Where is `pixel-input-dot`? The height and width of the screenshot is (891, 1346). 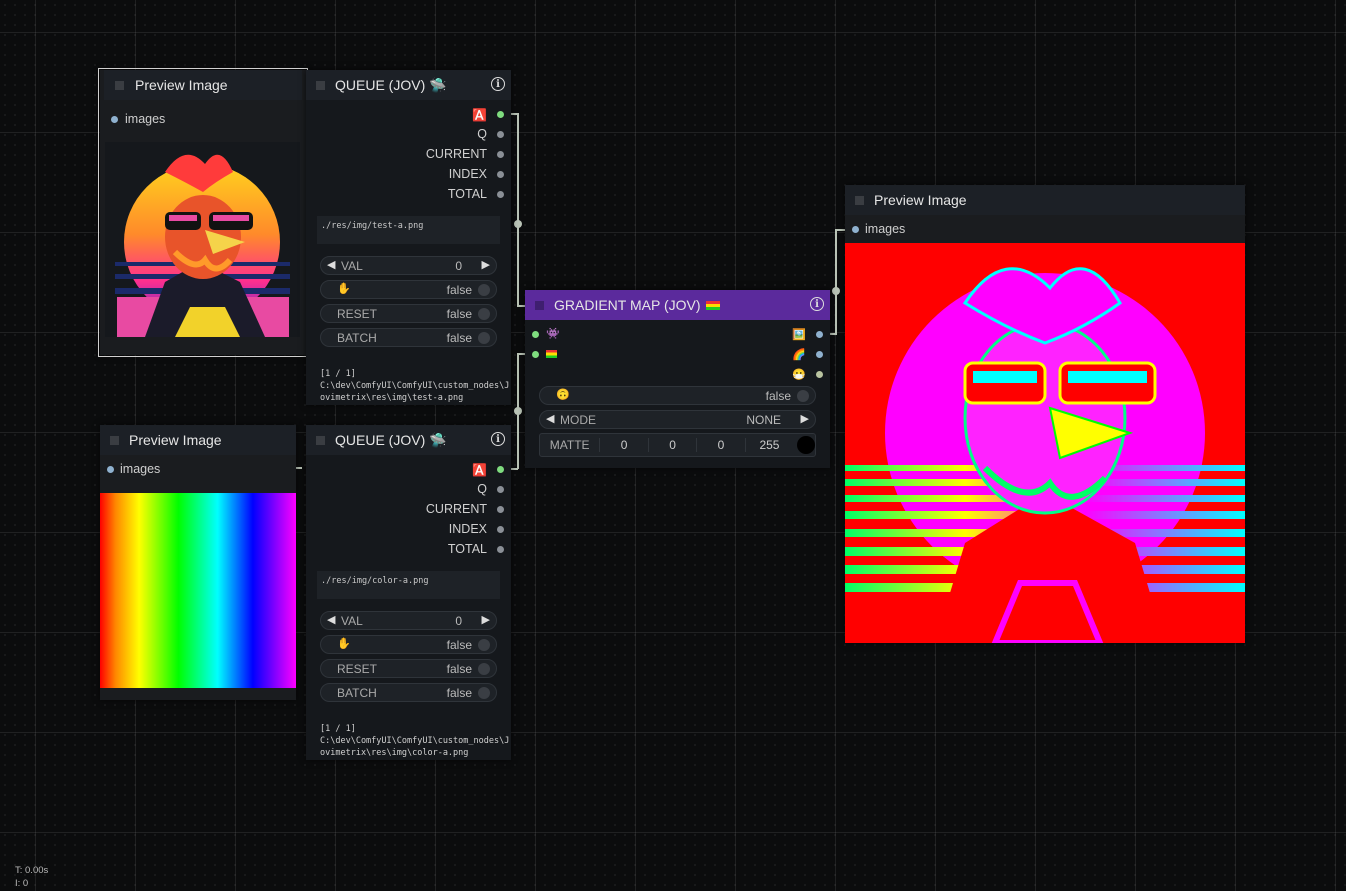
pixel-input-dot is located at coordinates (535, 334).